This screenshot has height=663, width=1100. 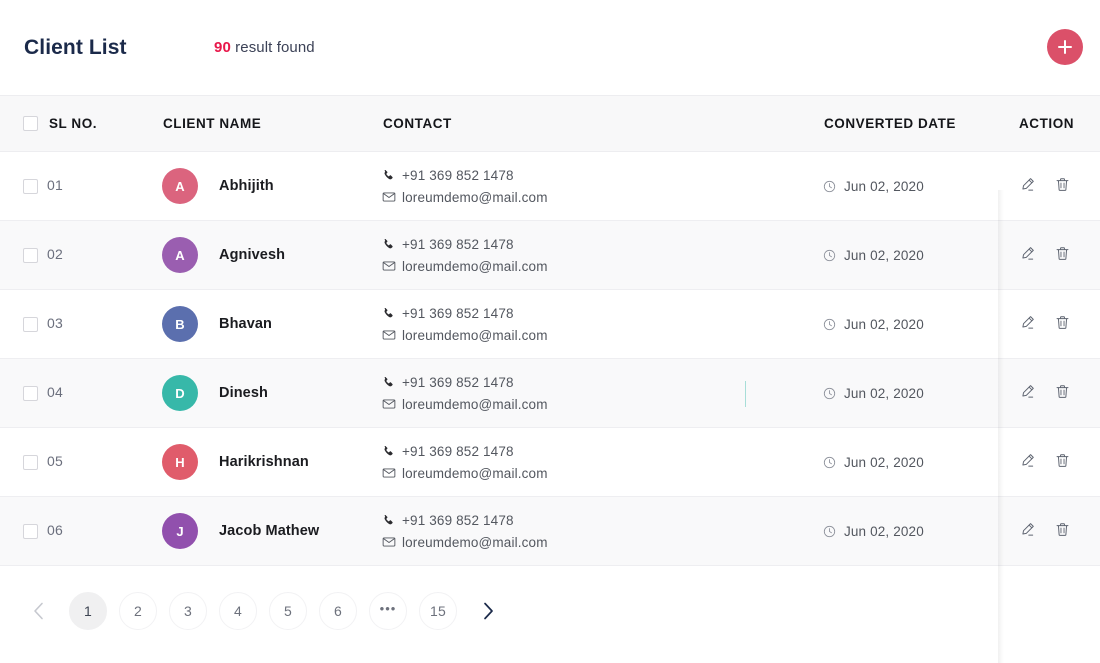 What do you see at coordinates (245, 324) in the screenshot?
I see `client-name: Bhavan` at bounding box center [245, 324].